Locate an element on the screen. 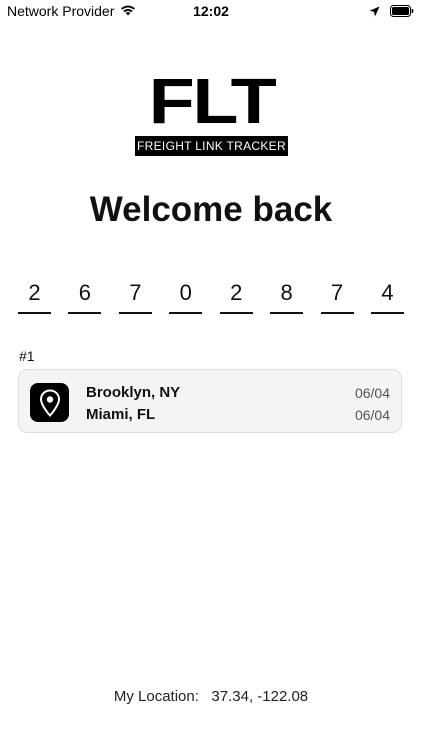 This screenshot has width=422, height=750. route-destination: Miami, FL is located at coordinates (121, 414).